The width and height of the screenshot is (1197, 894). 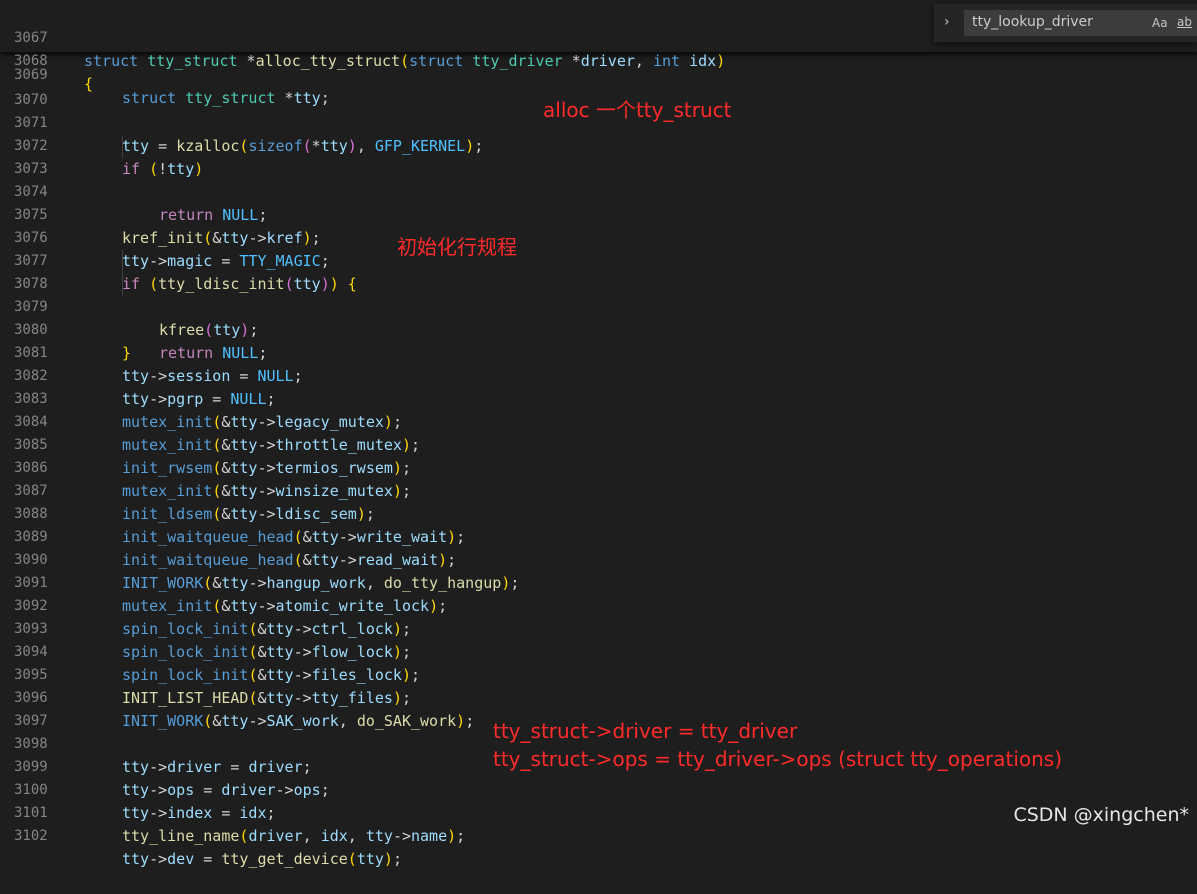 I want to click on code-line-3079: 3079 return NULL;, so click(x=598, y=317).